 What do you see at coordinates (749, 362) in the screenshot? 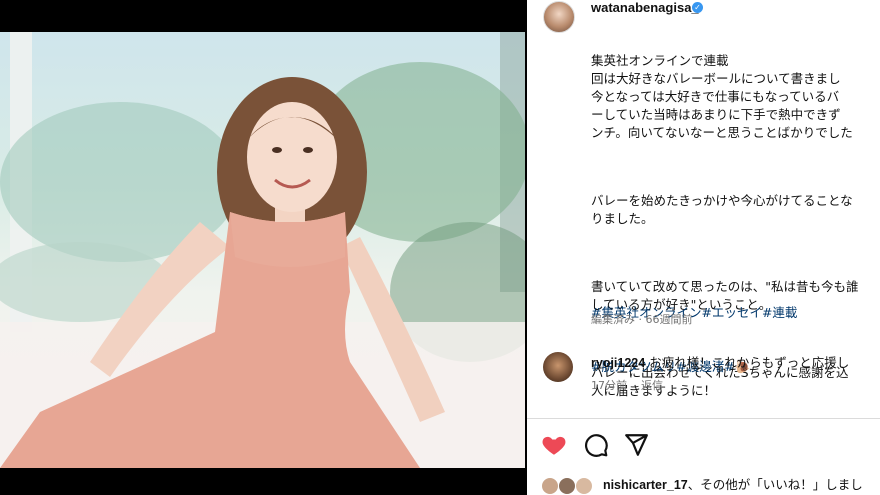
I see `comment-text: お疲れ様！これからもずっと応援し` at bounding box center [749, 362].